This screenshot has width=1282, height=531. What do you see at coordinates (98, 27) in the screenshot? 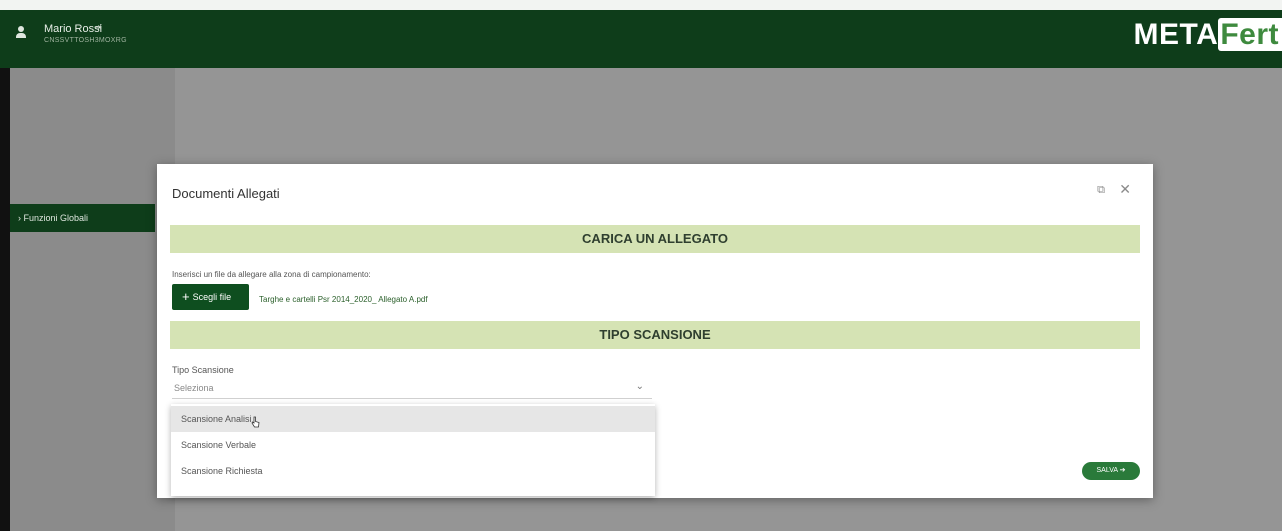
I see `logout-icon: ⇥` at bounding box center [98, 27].